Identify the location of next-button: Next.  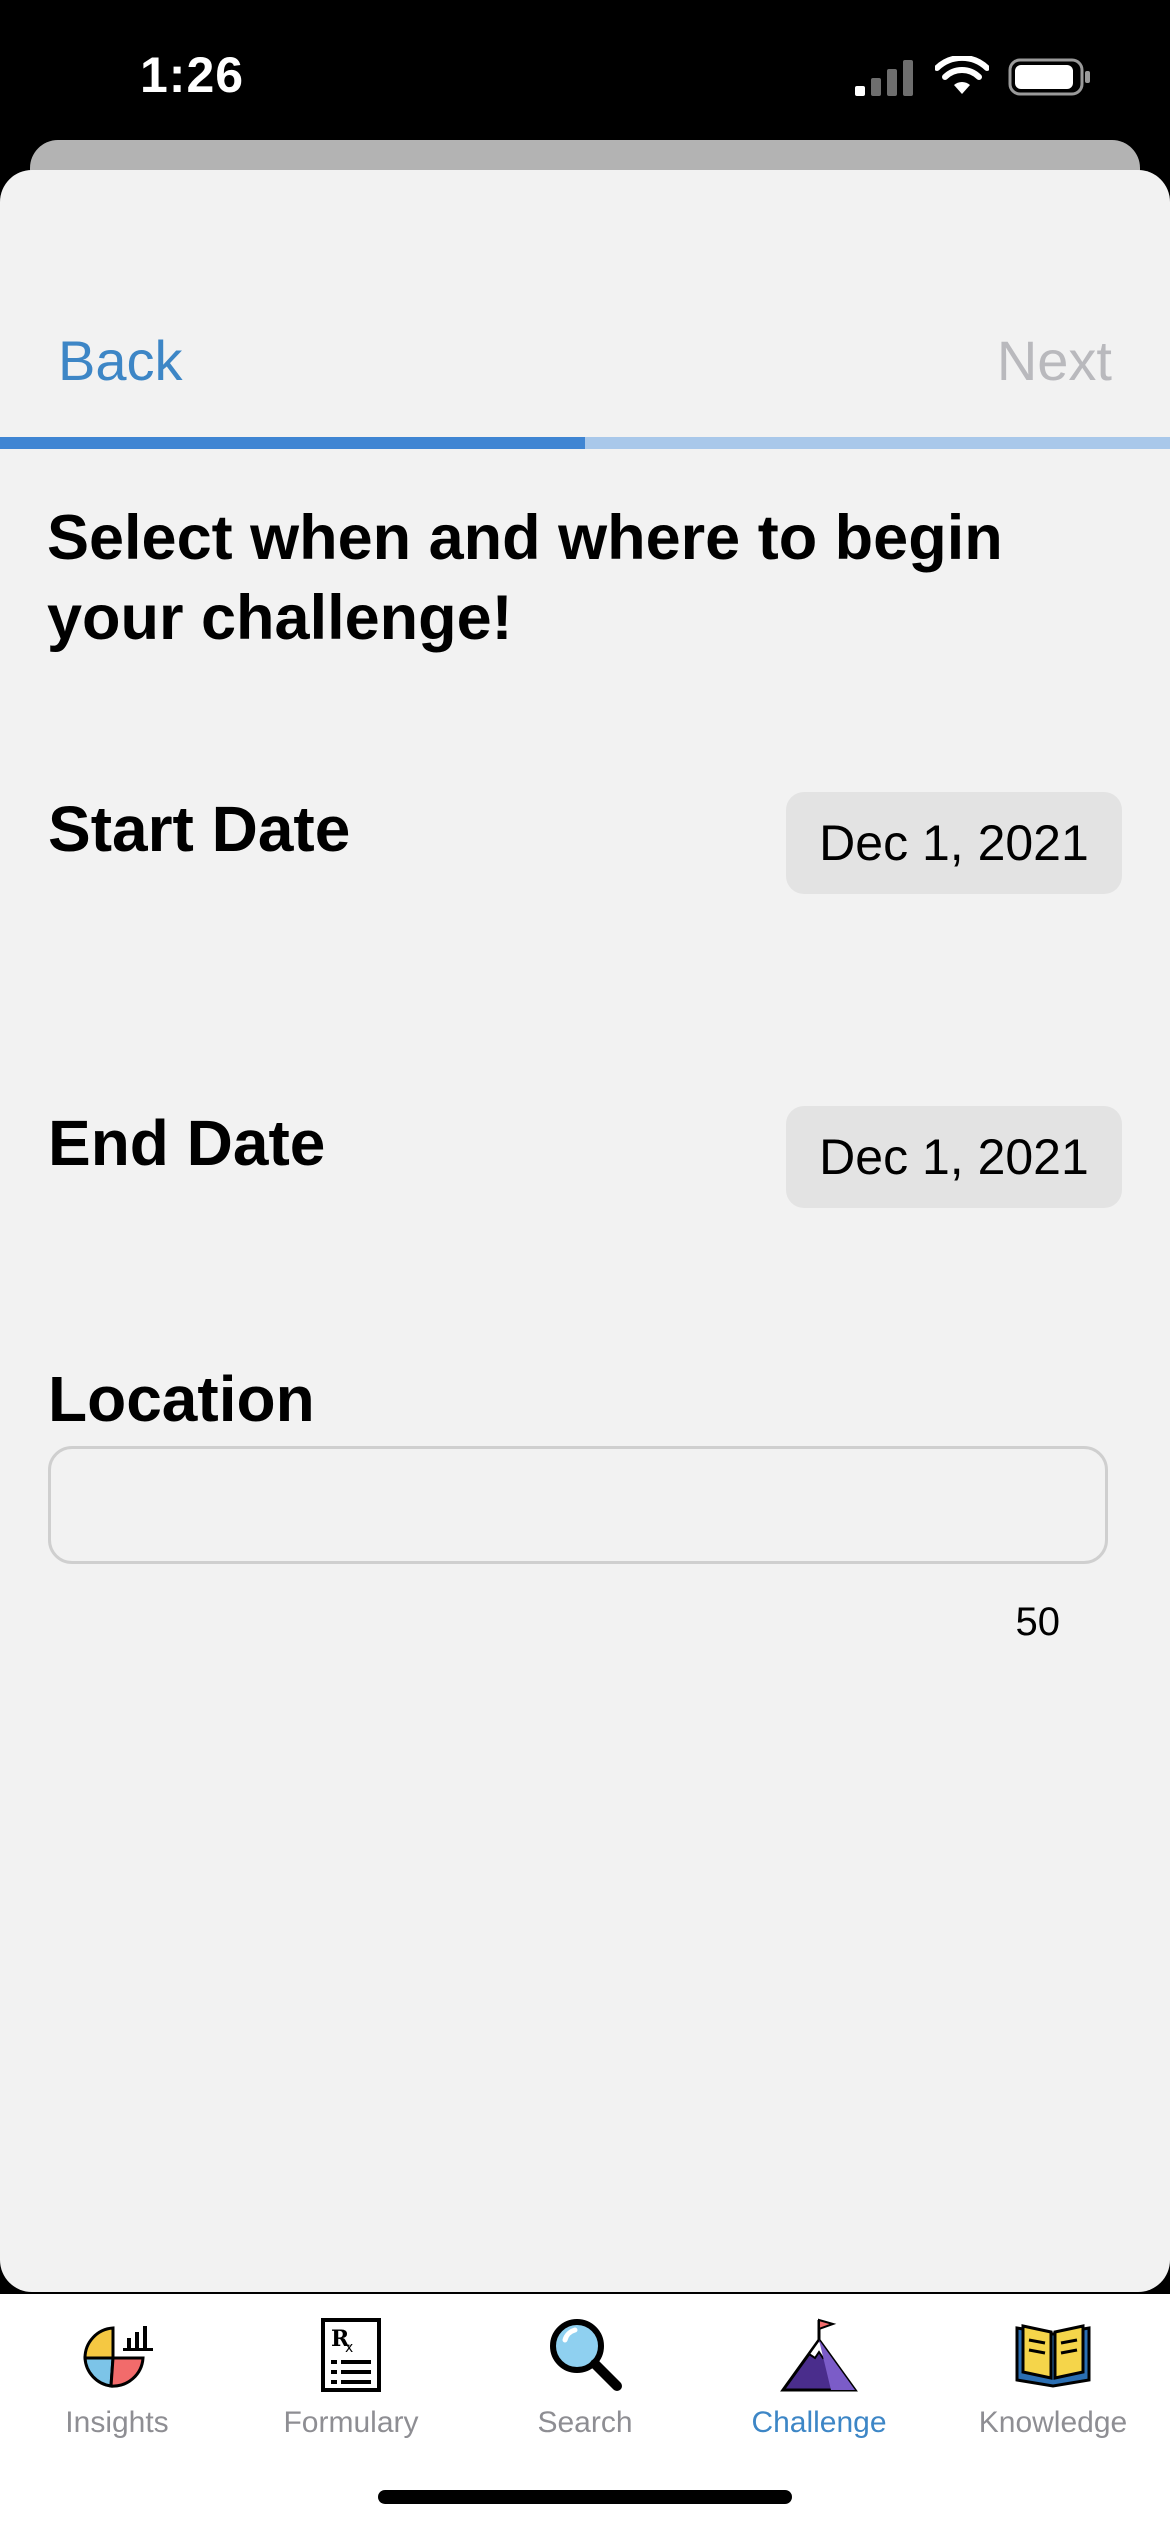
(1054, 360).